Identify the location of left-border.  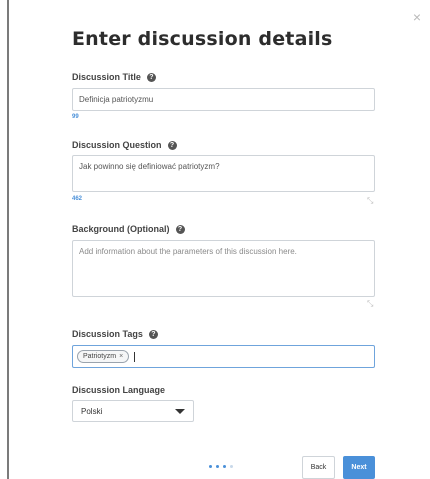
(8, 239).